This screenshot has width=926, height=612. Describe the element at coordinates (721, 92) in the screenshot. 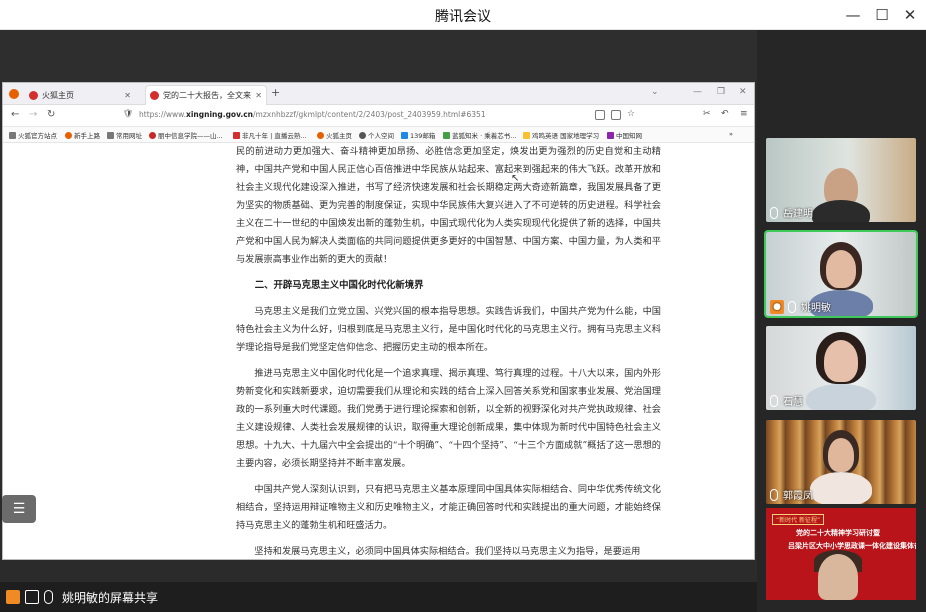

I see `browser-restore-icon: ❐` at that location.